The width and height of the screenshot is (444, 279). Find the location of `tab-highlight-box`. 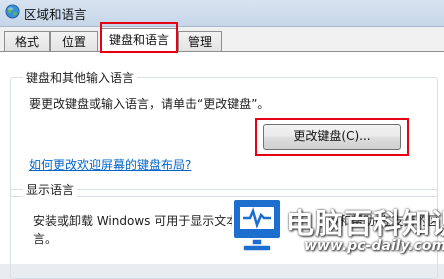

tab-highlight-box is located at coordinates (139, 37).